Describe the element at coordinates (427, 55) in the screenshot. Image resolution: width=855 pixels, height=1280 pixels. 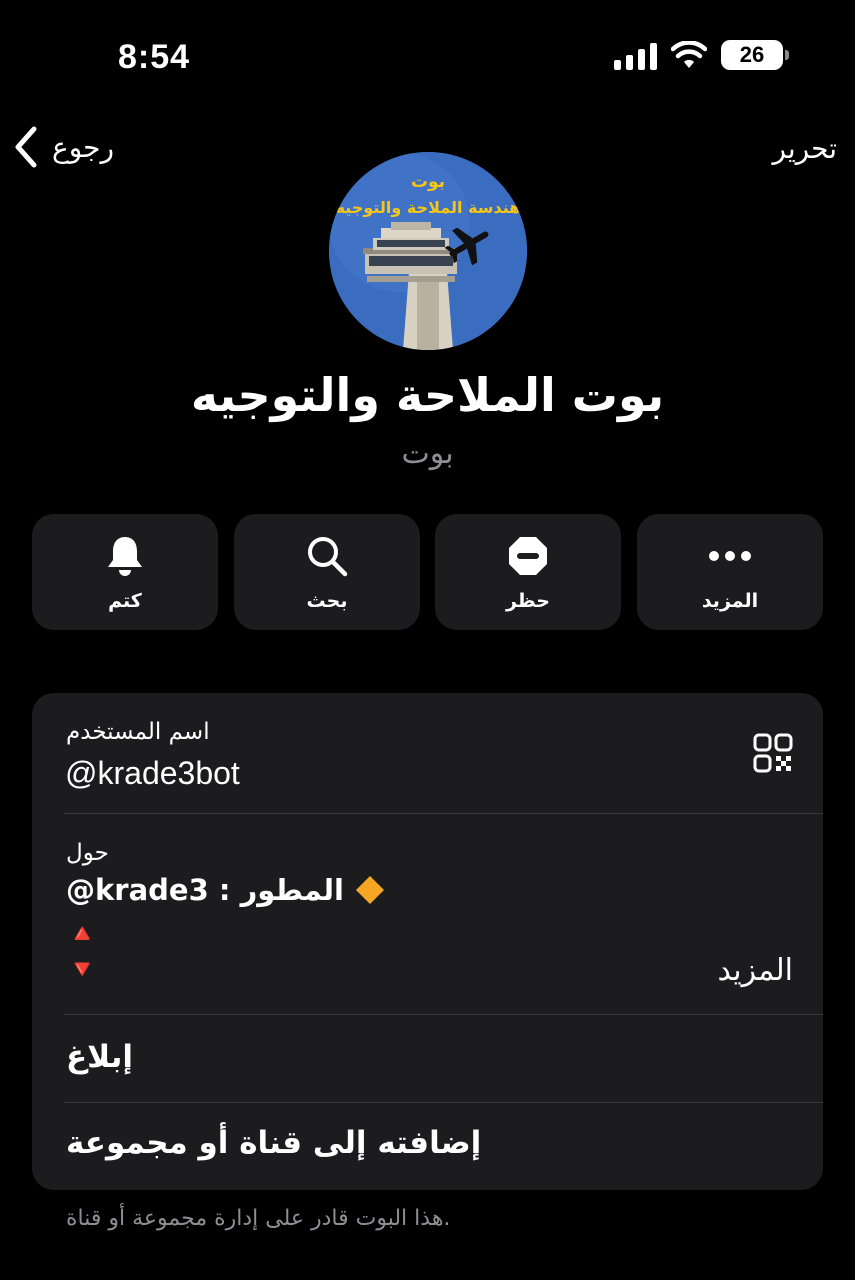
I see `status-bar: 8:54 26` at that location.